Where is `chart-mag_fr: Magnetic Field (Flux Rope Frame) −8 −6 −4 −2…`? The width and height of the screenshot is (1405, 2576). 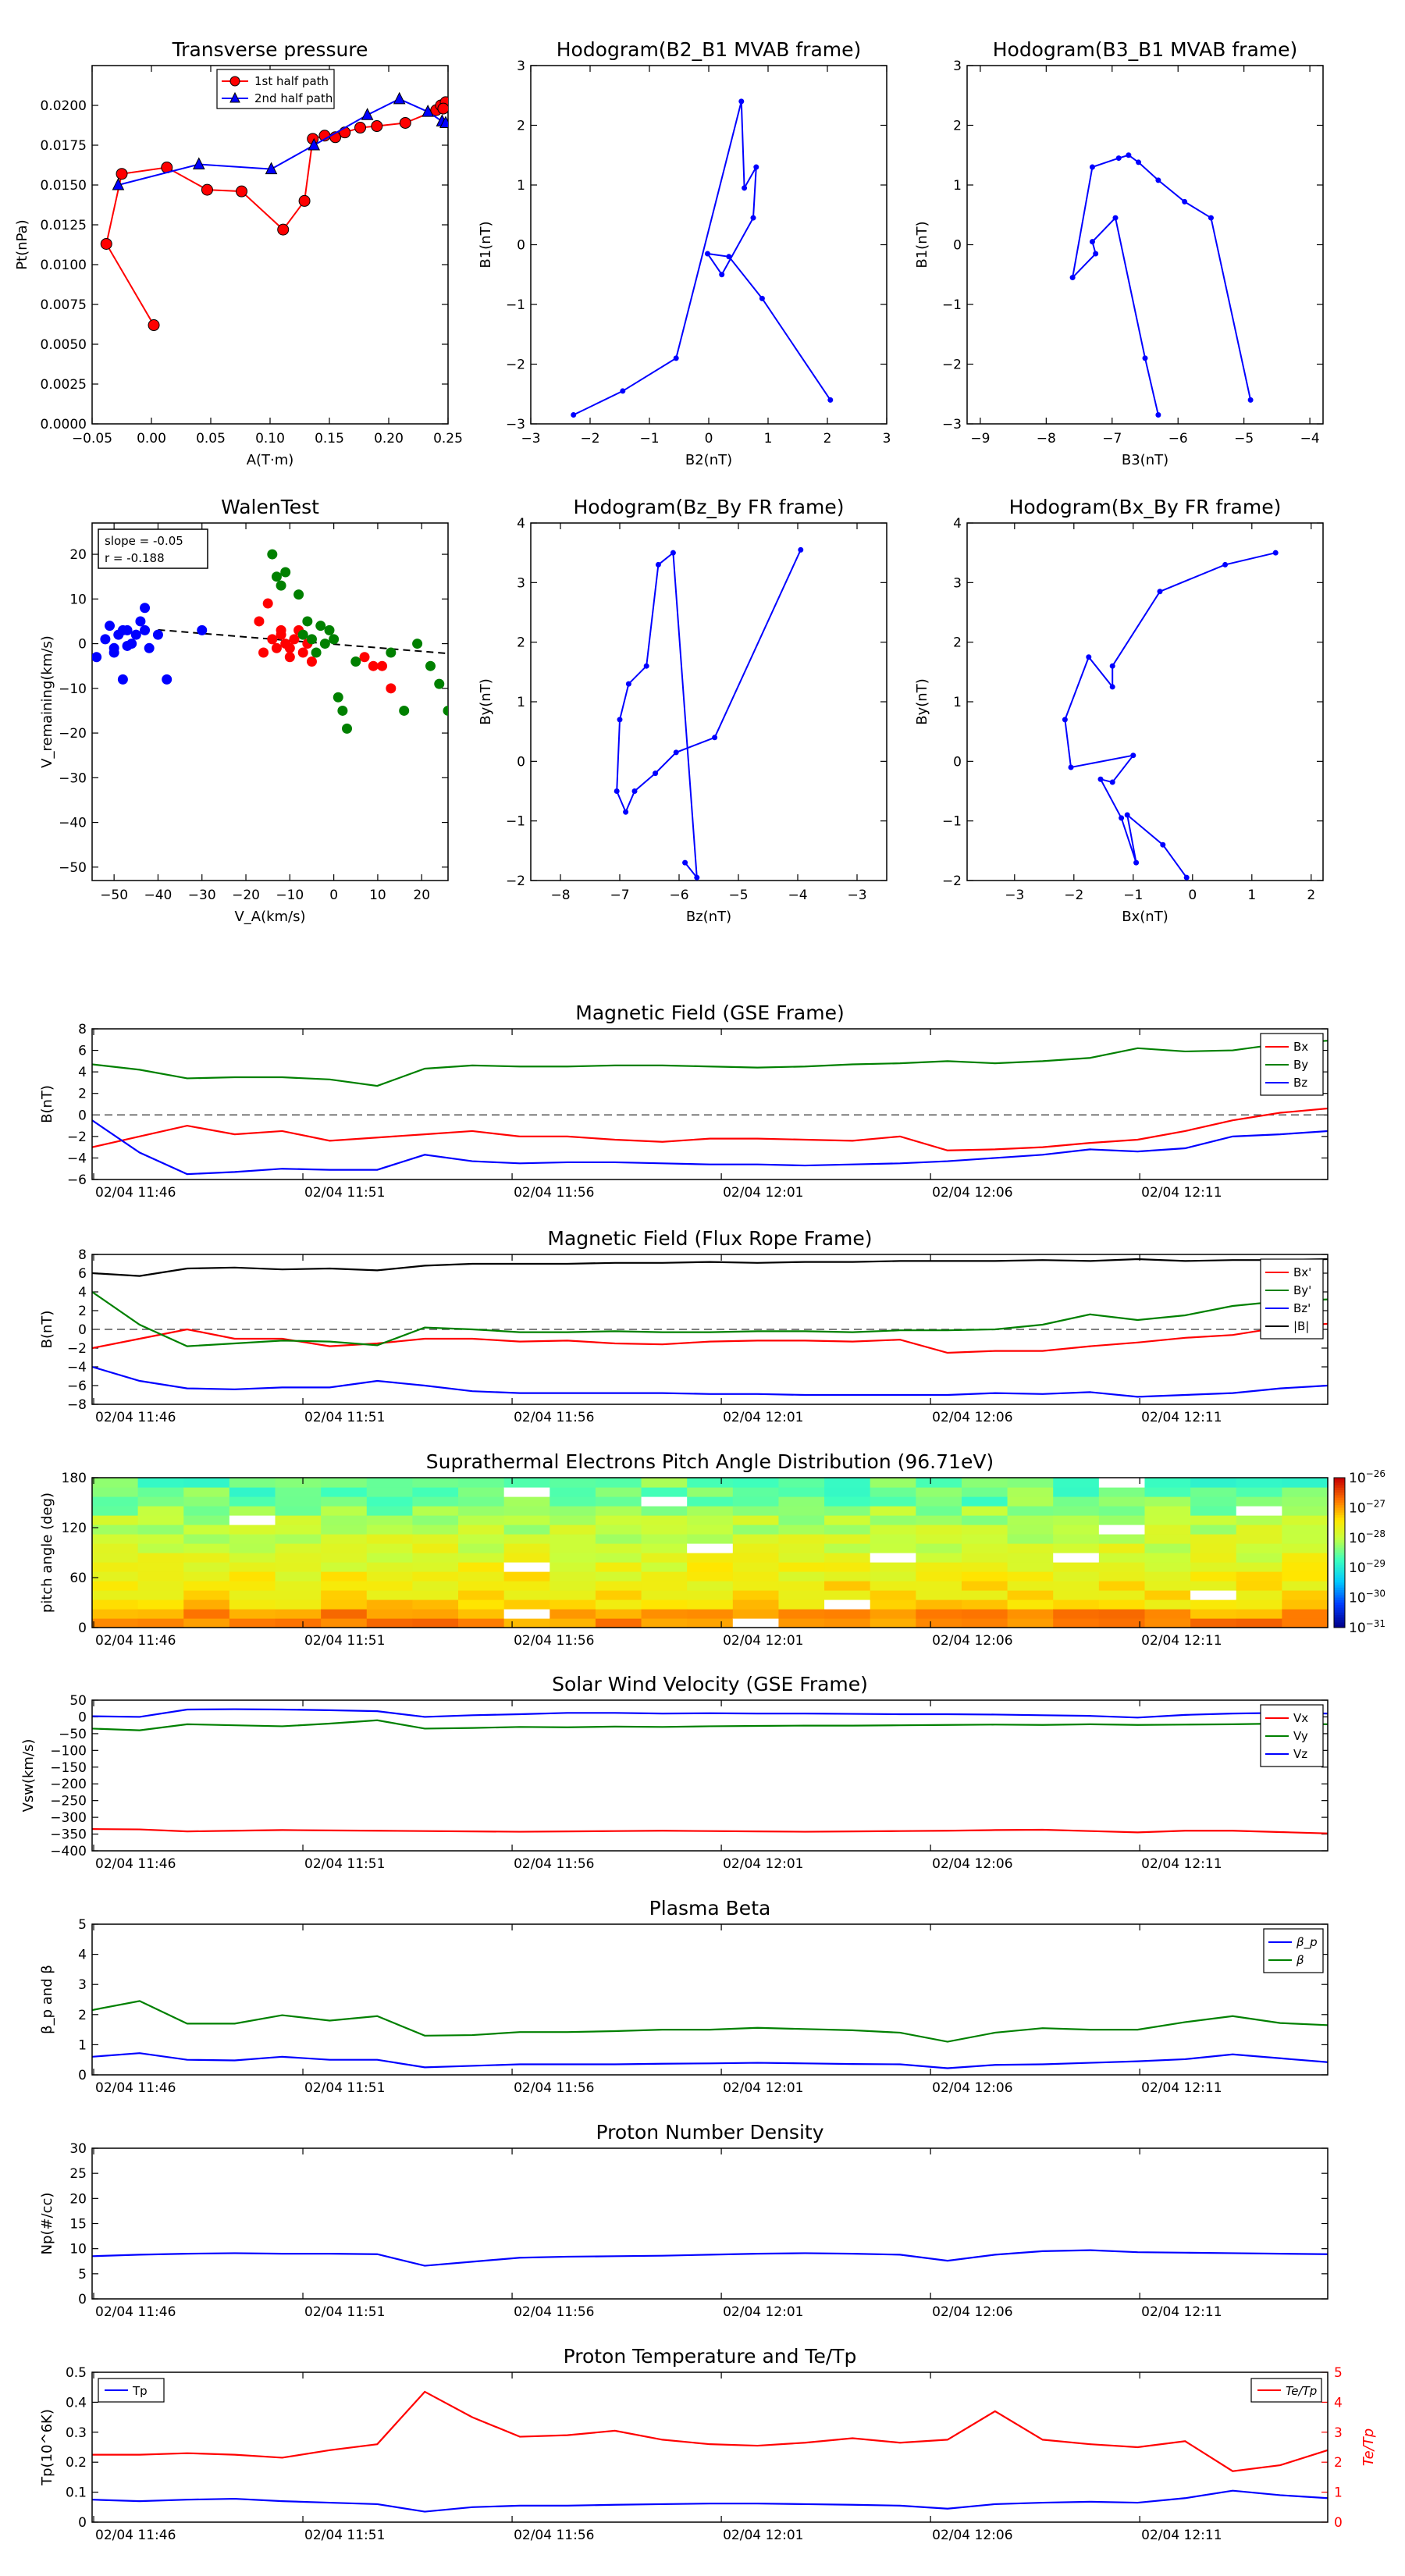
chart-mag_fr: Magnetic Field (Flux Rope Frame) −8 −6 −4 −2… is located at coordinates (684, 1326).